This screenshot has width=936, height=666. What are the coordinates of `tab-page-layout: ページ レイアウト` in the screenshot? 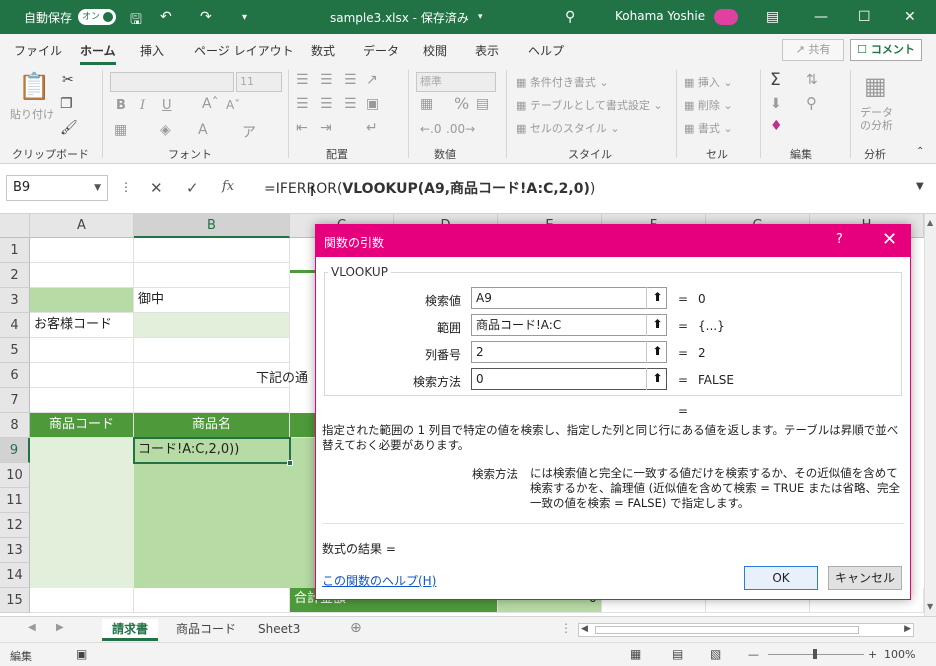 It's located at (244, 50).